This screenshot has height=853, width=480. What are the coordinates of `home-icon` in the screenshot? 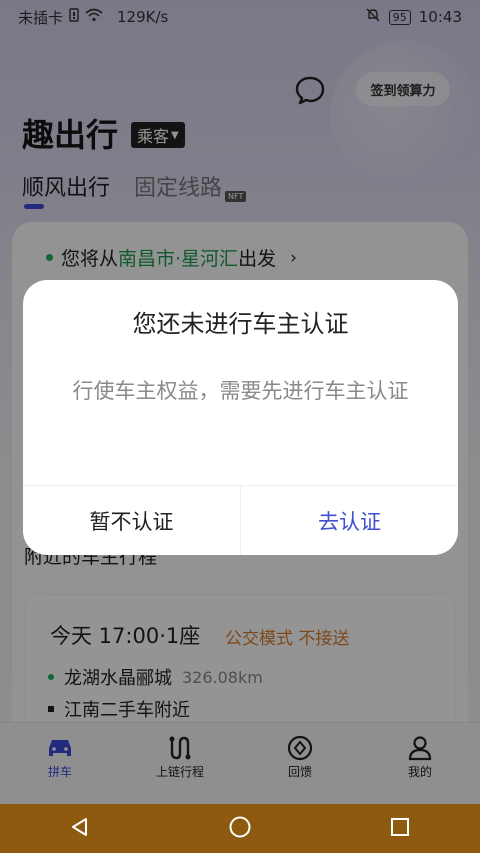 It's located at (240, 829).